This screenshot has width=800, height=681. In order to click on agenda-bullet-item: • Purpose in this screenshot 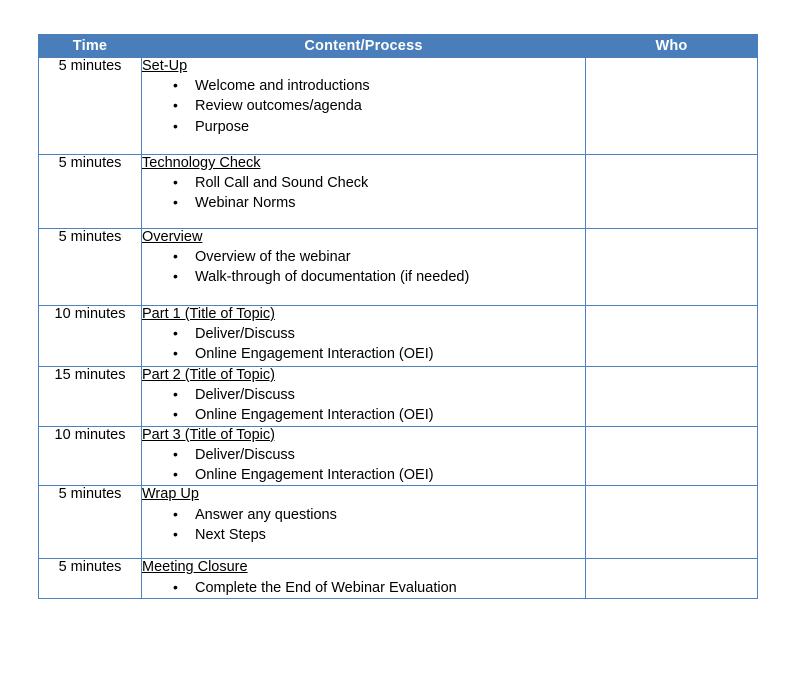, I will do `click(363, 127)`.